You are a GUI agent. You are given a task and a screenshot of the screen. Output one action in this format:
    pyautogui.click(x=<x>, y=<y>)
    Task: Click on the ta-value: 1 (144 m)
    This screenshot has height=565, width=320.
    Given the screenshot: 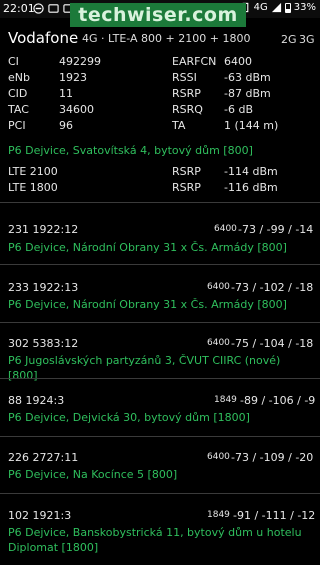 What is the action you would take?
    pyautogui.click(x=251, y=125)
    